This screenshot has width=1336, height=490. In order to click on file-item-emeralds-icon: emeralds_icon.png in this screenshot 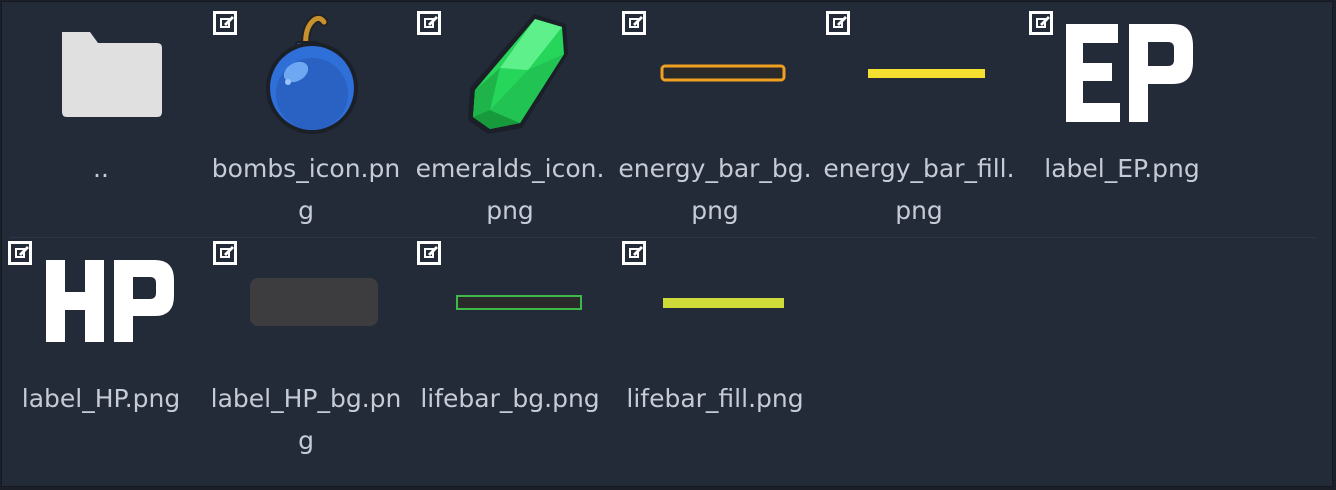, I will do `click(516, 120)`.